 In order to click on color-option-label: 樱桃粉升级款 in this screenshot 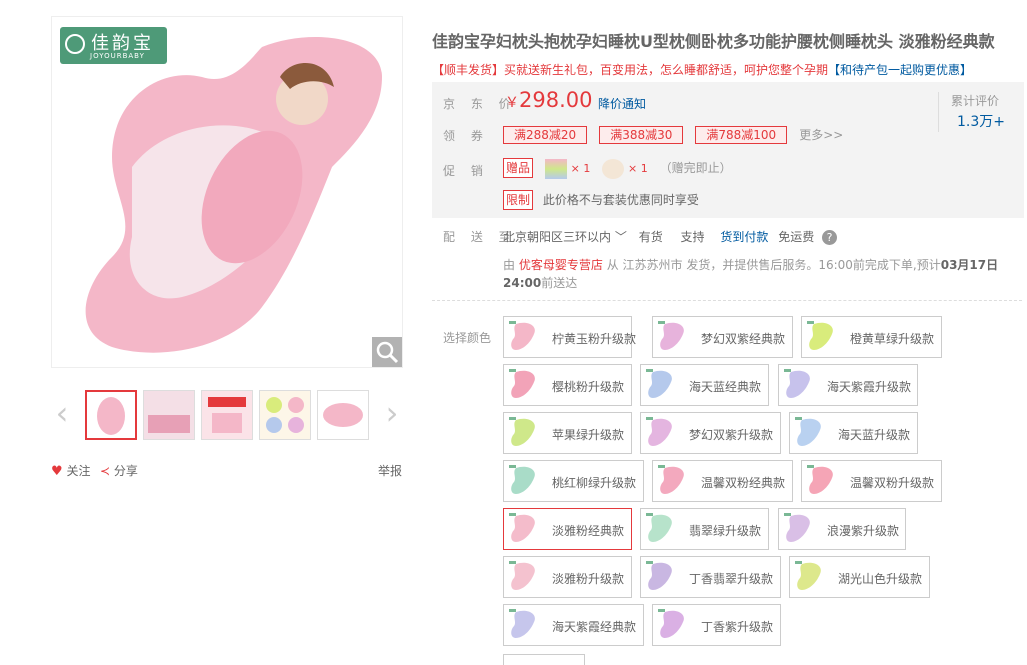, I will do `click(588, 387)`.